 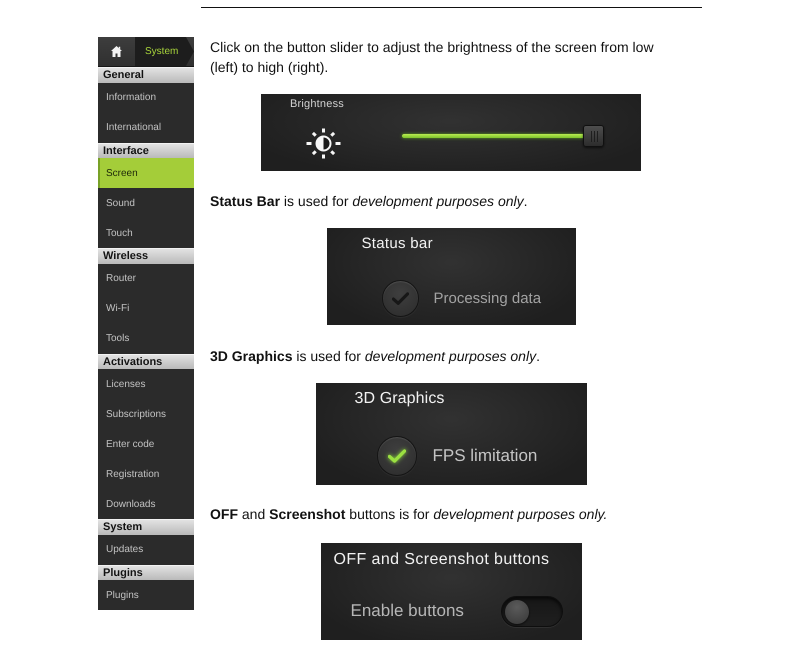 I want to click on panel-title: 3D Graphics, so click(x=399, y=398).